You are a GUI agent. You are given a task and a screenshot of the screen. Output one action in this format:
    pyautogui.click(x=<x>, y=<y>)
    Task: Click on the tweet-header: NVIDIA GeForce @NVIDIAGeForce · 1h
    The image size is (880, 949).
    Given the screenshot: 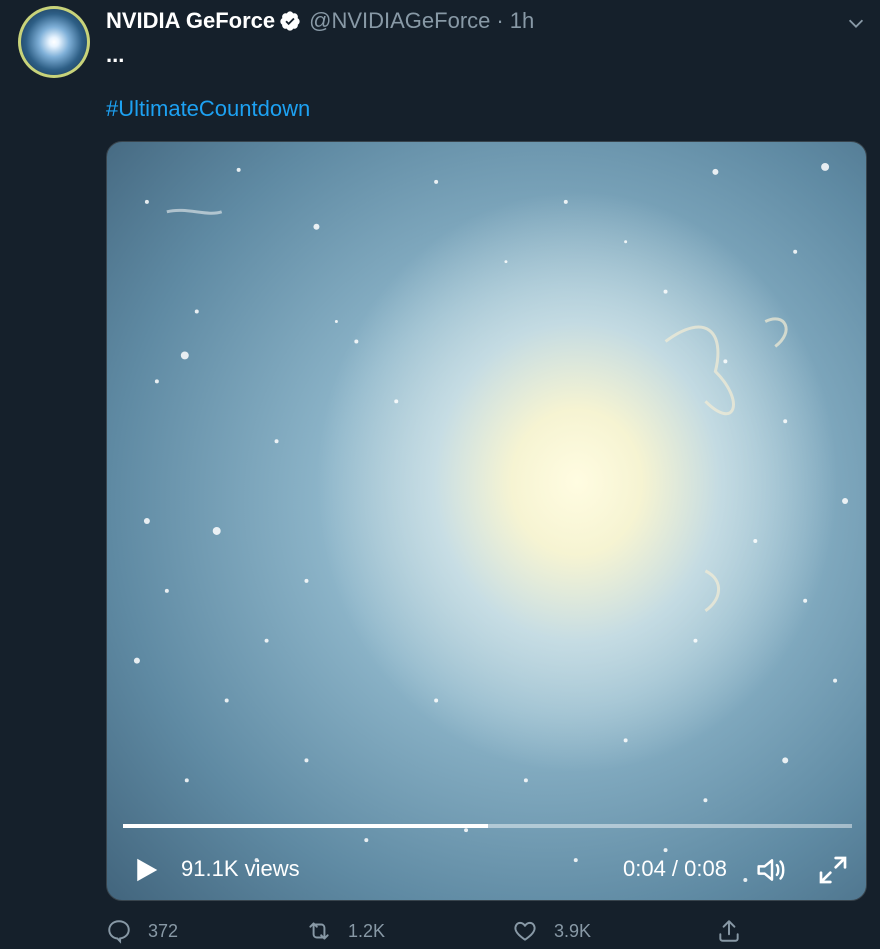 What is the action you would take?
    pyautogui.click(x=320, y=21)
    